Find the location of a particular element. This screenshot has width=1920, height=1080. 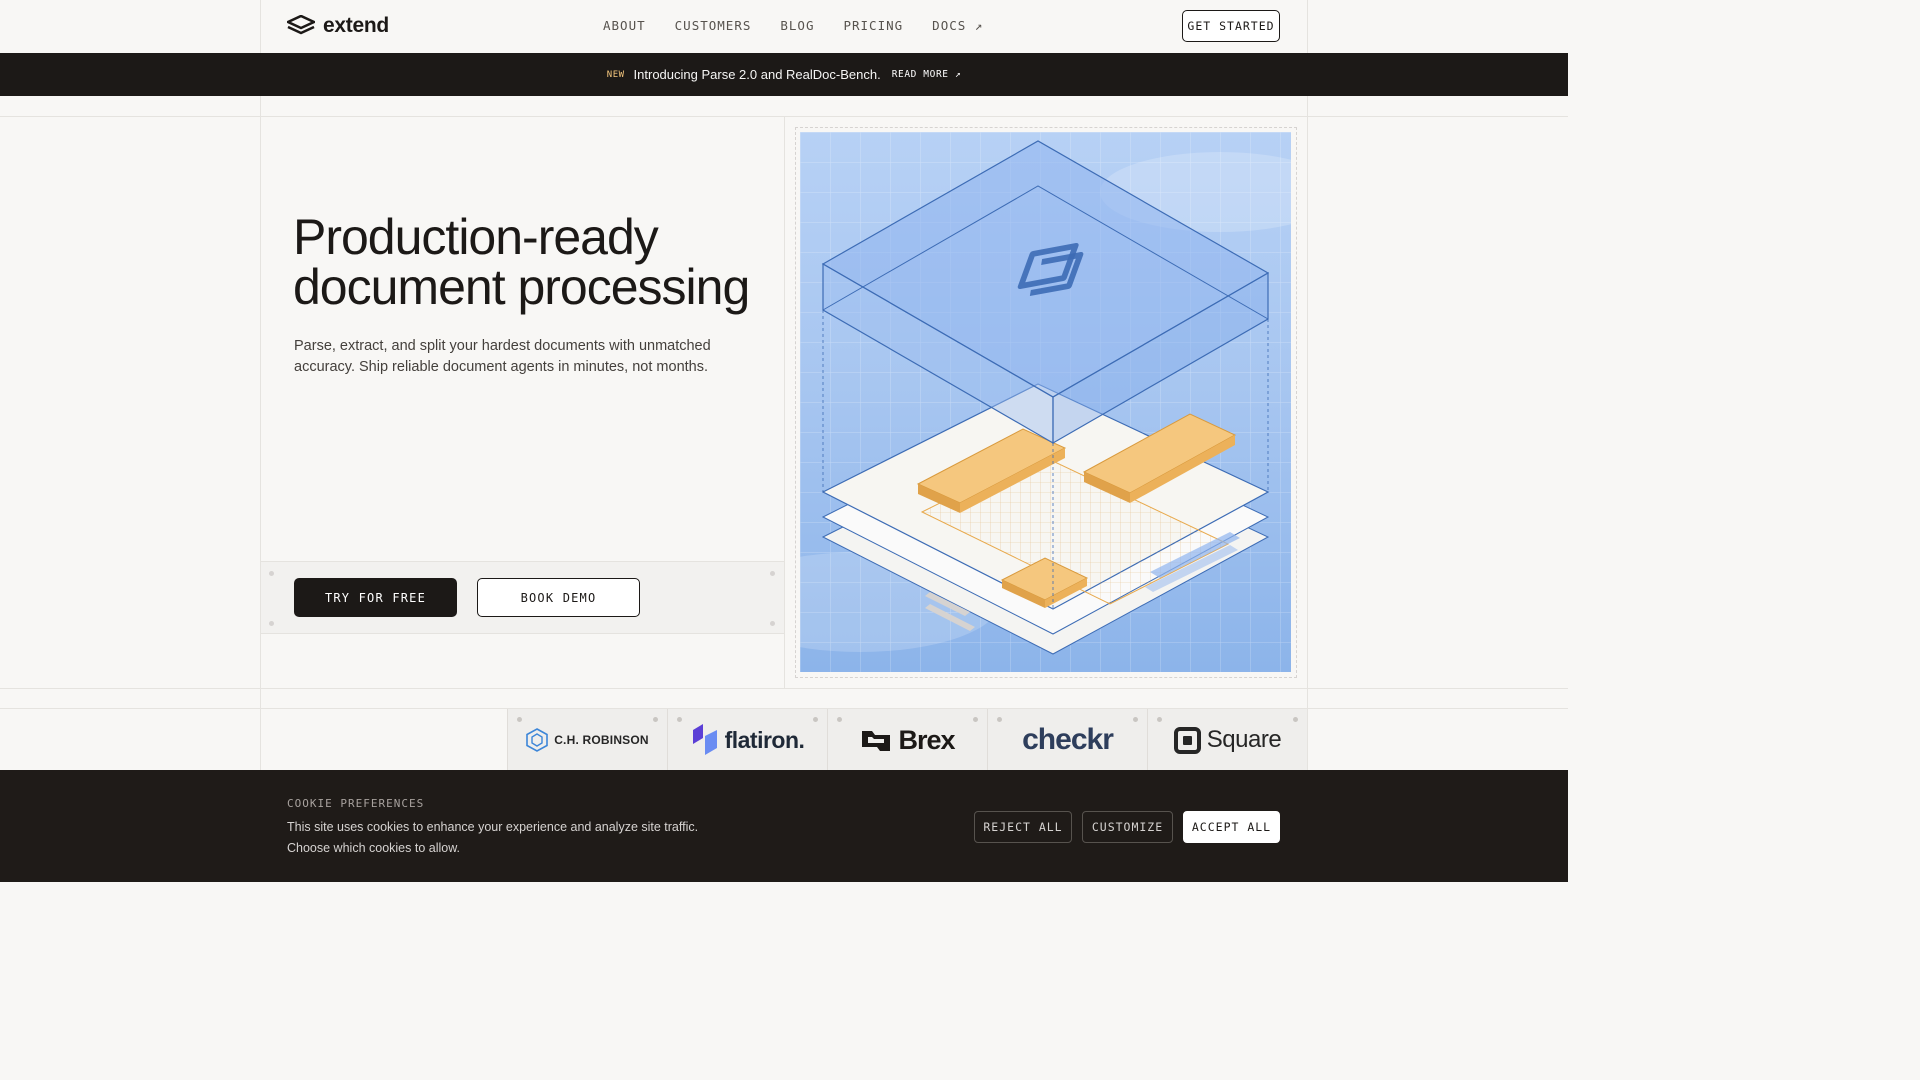

customer-name: checkr is located at coordinates (1068, 739).